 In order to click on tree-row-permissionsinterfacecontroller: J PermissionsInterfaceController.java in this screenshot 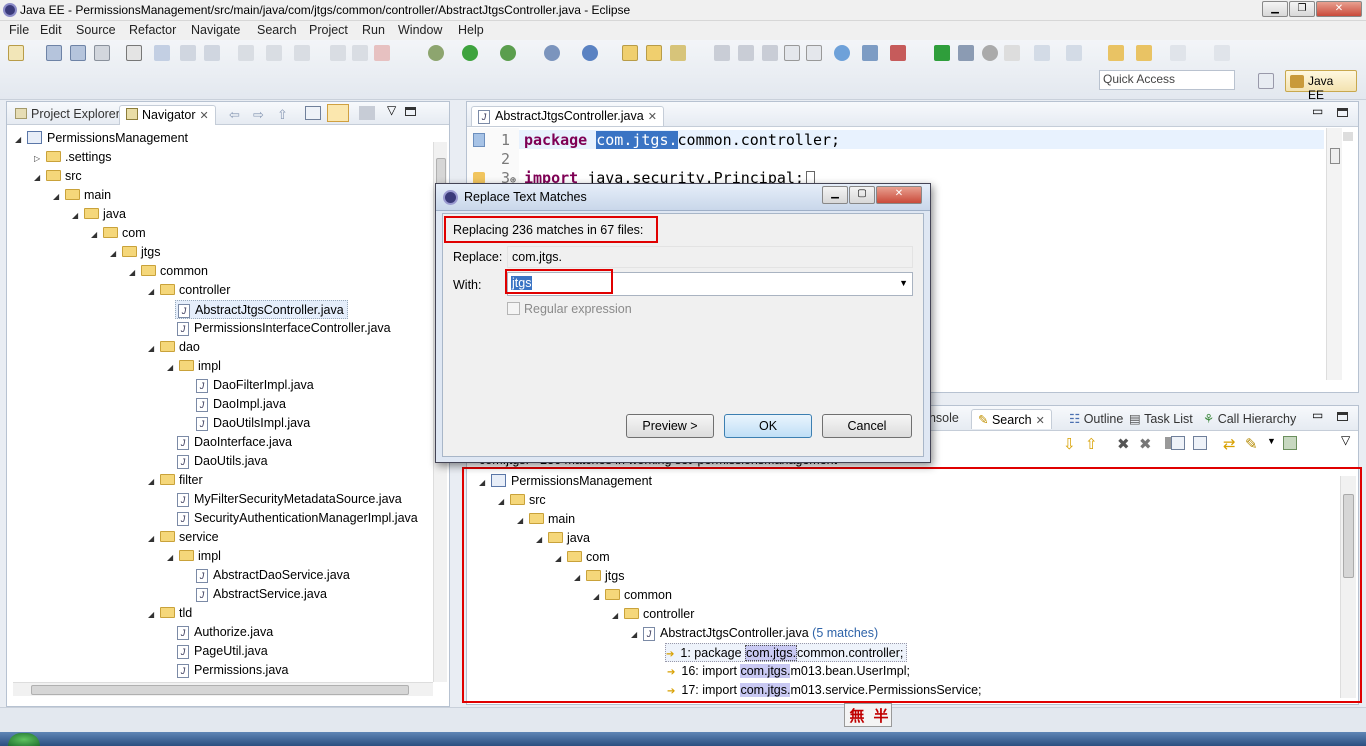, I will do `click(283, 328)`.